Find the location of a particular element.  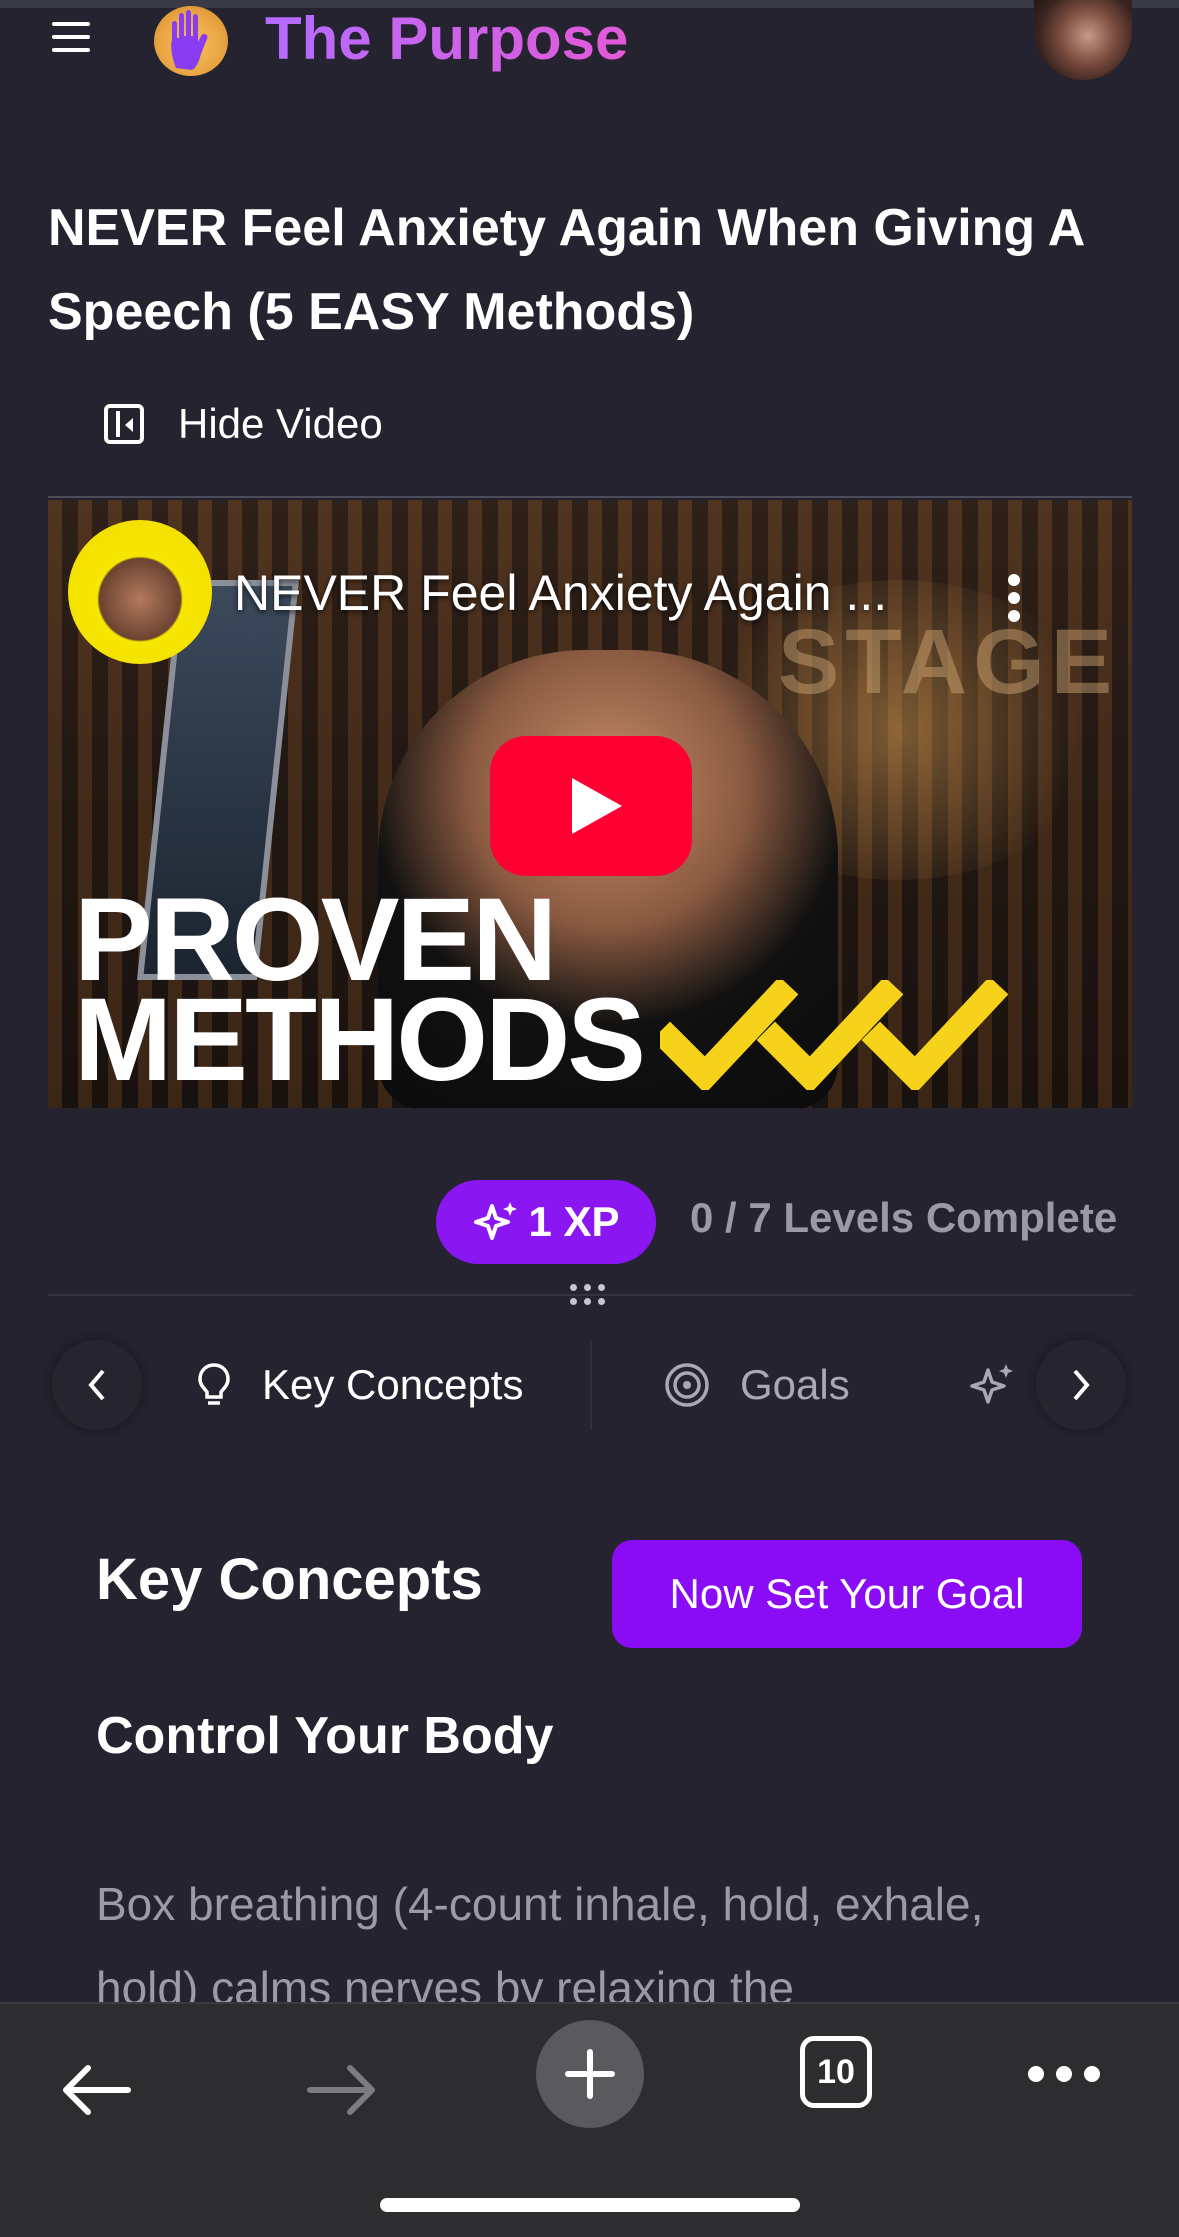

more-menu-icon is located at coordinates (1064, 2074).